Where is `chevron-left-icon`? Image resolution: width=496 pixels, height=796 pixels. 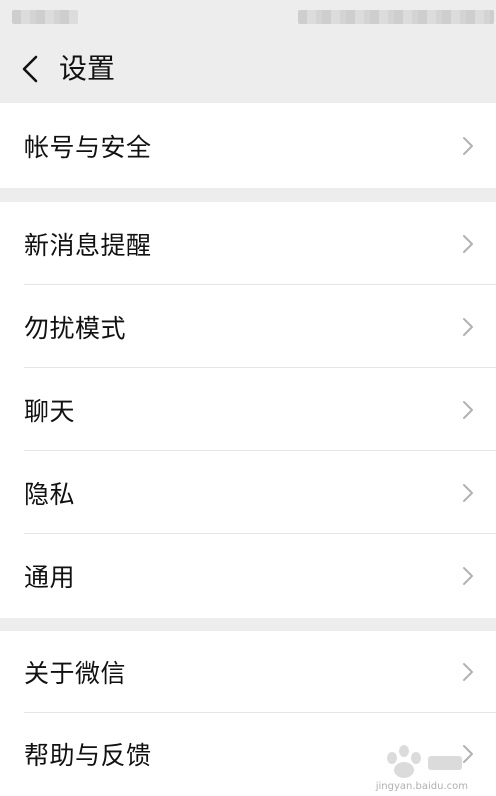 chevron-left-icon is located at coordinates (30, 69).